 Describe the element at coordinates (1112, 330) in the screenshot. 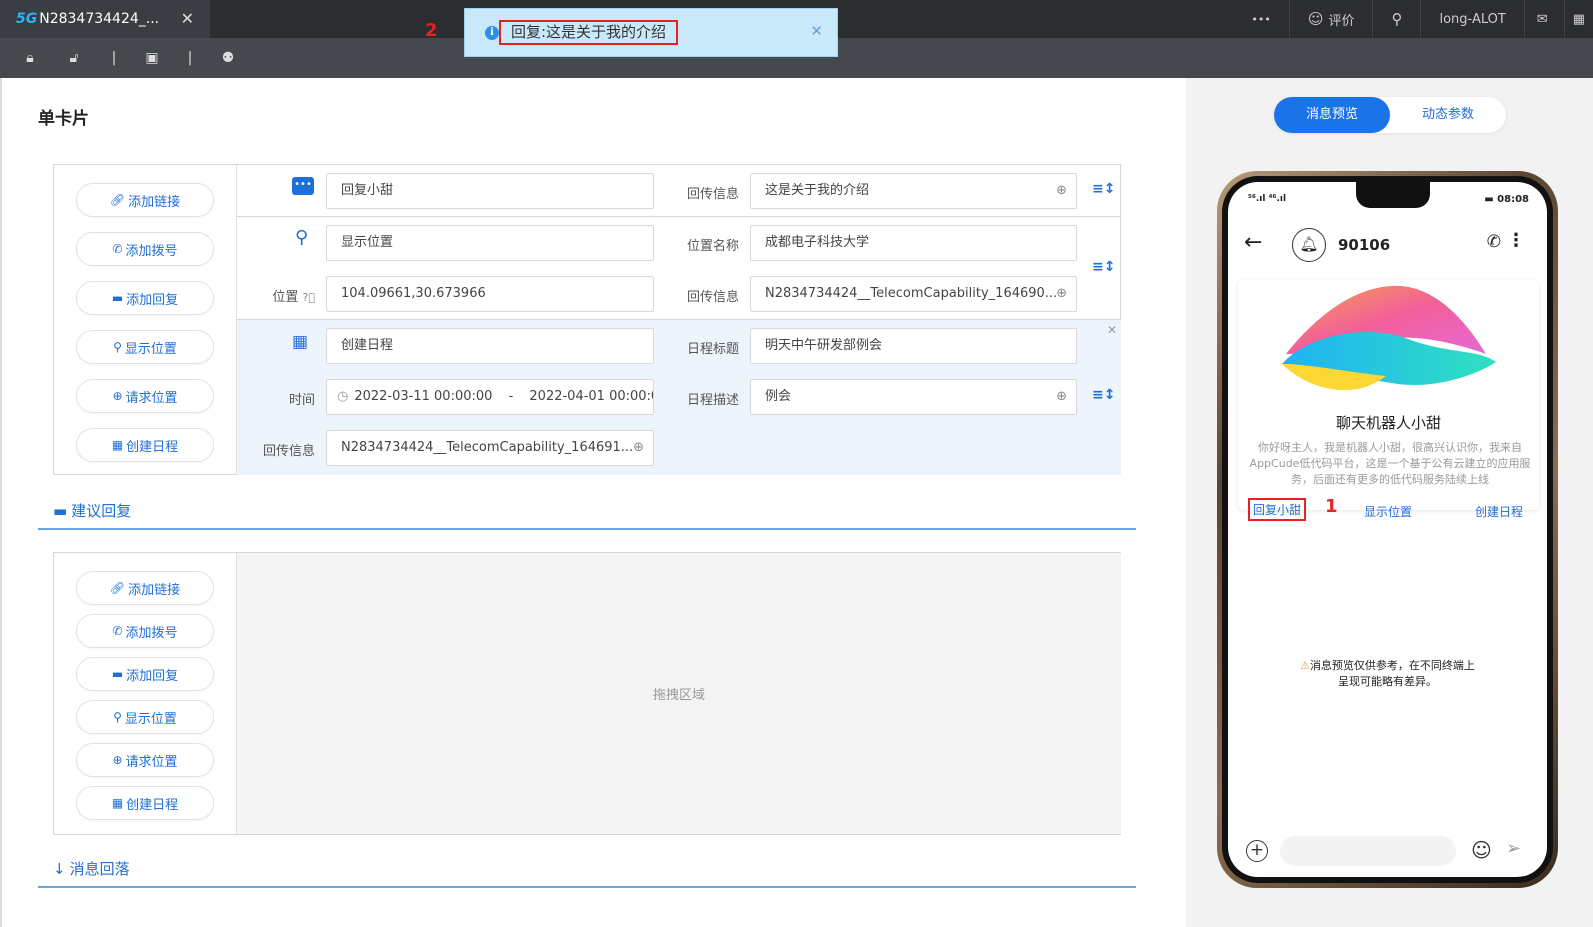

I see `row-close-icon: ✕` at that location.